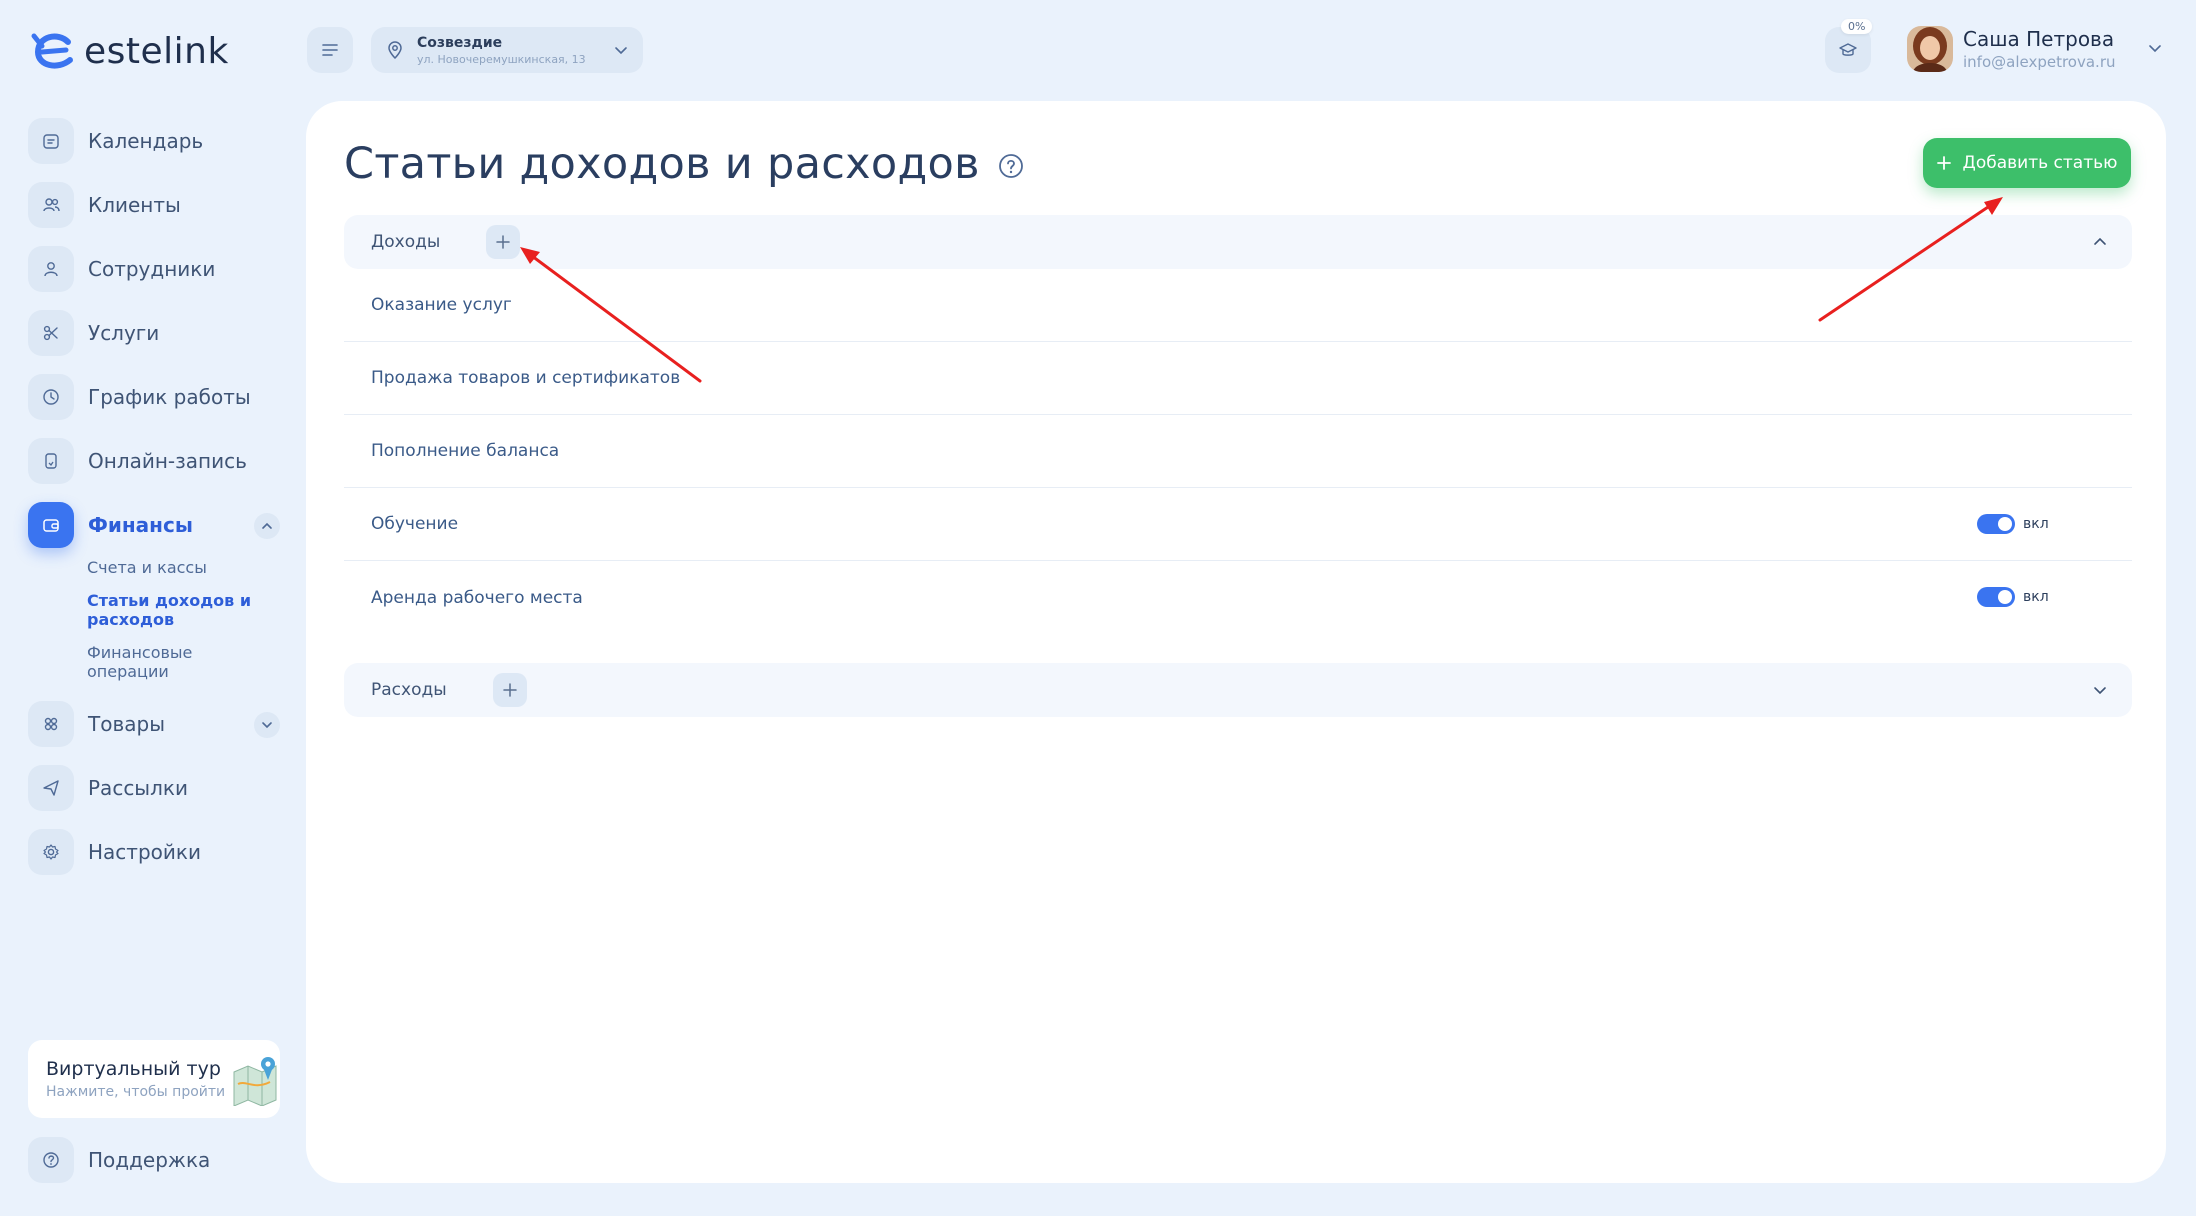 The height and width of the screenshot is (1216, 2196). I want to click on avatar, so click(1930, 49).